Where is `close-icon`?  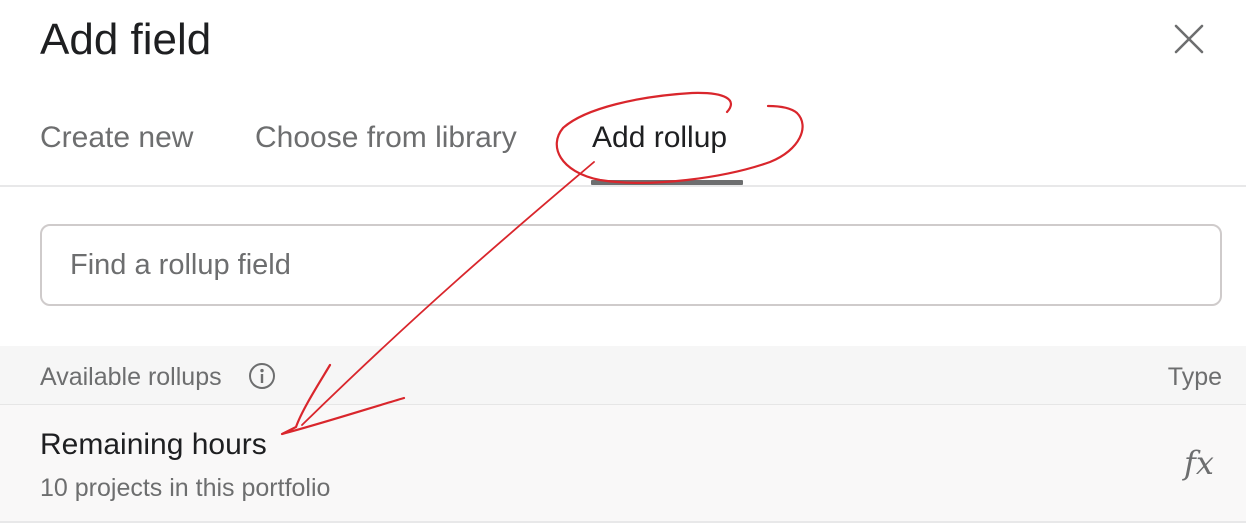 close-icon is located at coordinates (1189, 39).